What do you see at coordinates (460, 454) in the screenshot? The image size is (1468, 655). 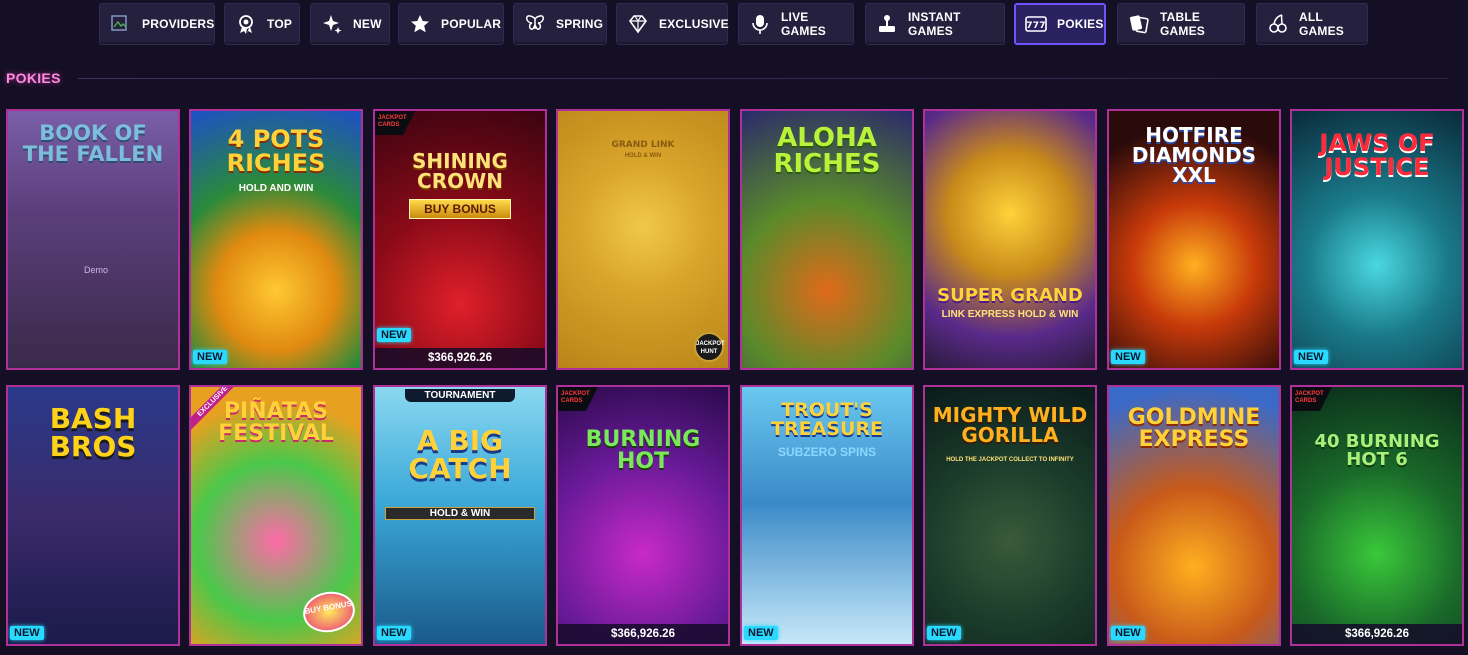 I see `game-title: A BIG CATCH` at bounding box center [460, 454].